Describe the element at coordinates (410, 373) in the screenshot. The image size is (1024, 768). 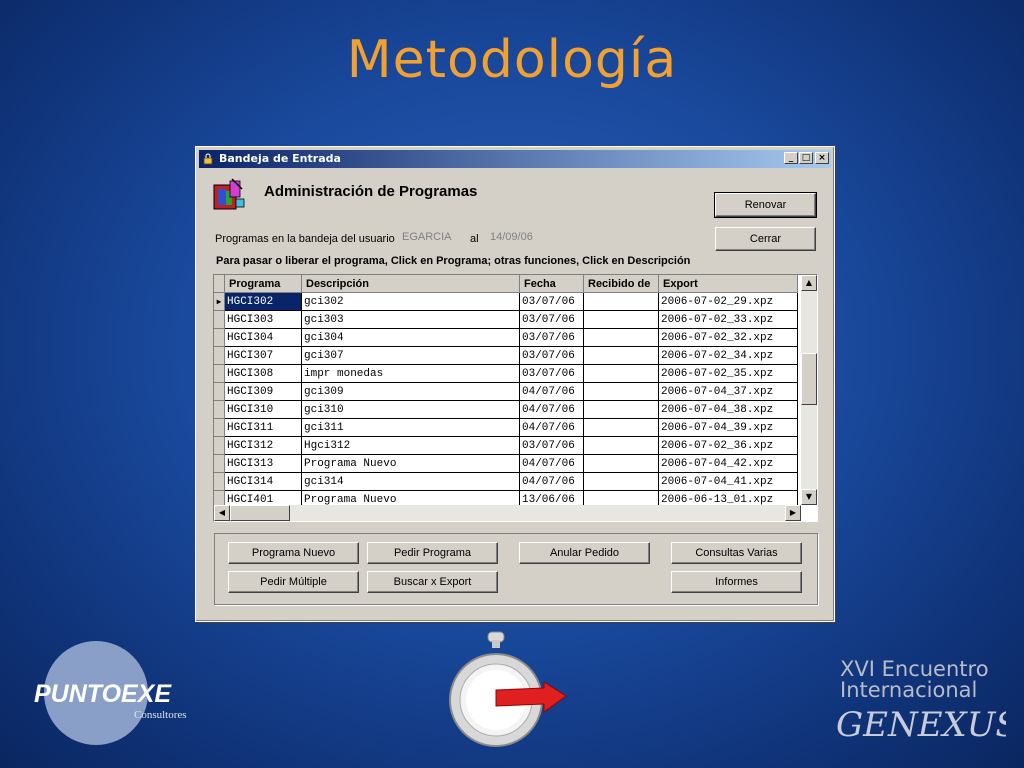
I see `cell-descripcion: impr monedas` at that location.